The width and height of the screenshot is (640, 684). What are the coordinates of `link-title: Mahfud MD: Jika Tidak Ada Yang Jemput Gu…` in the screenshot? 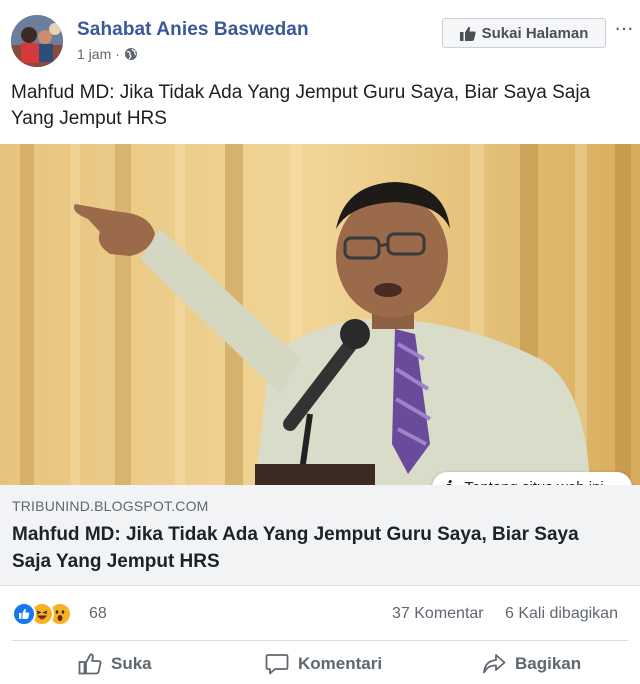 It's located at (317, 548).